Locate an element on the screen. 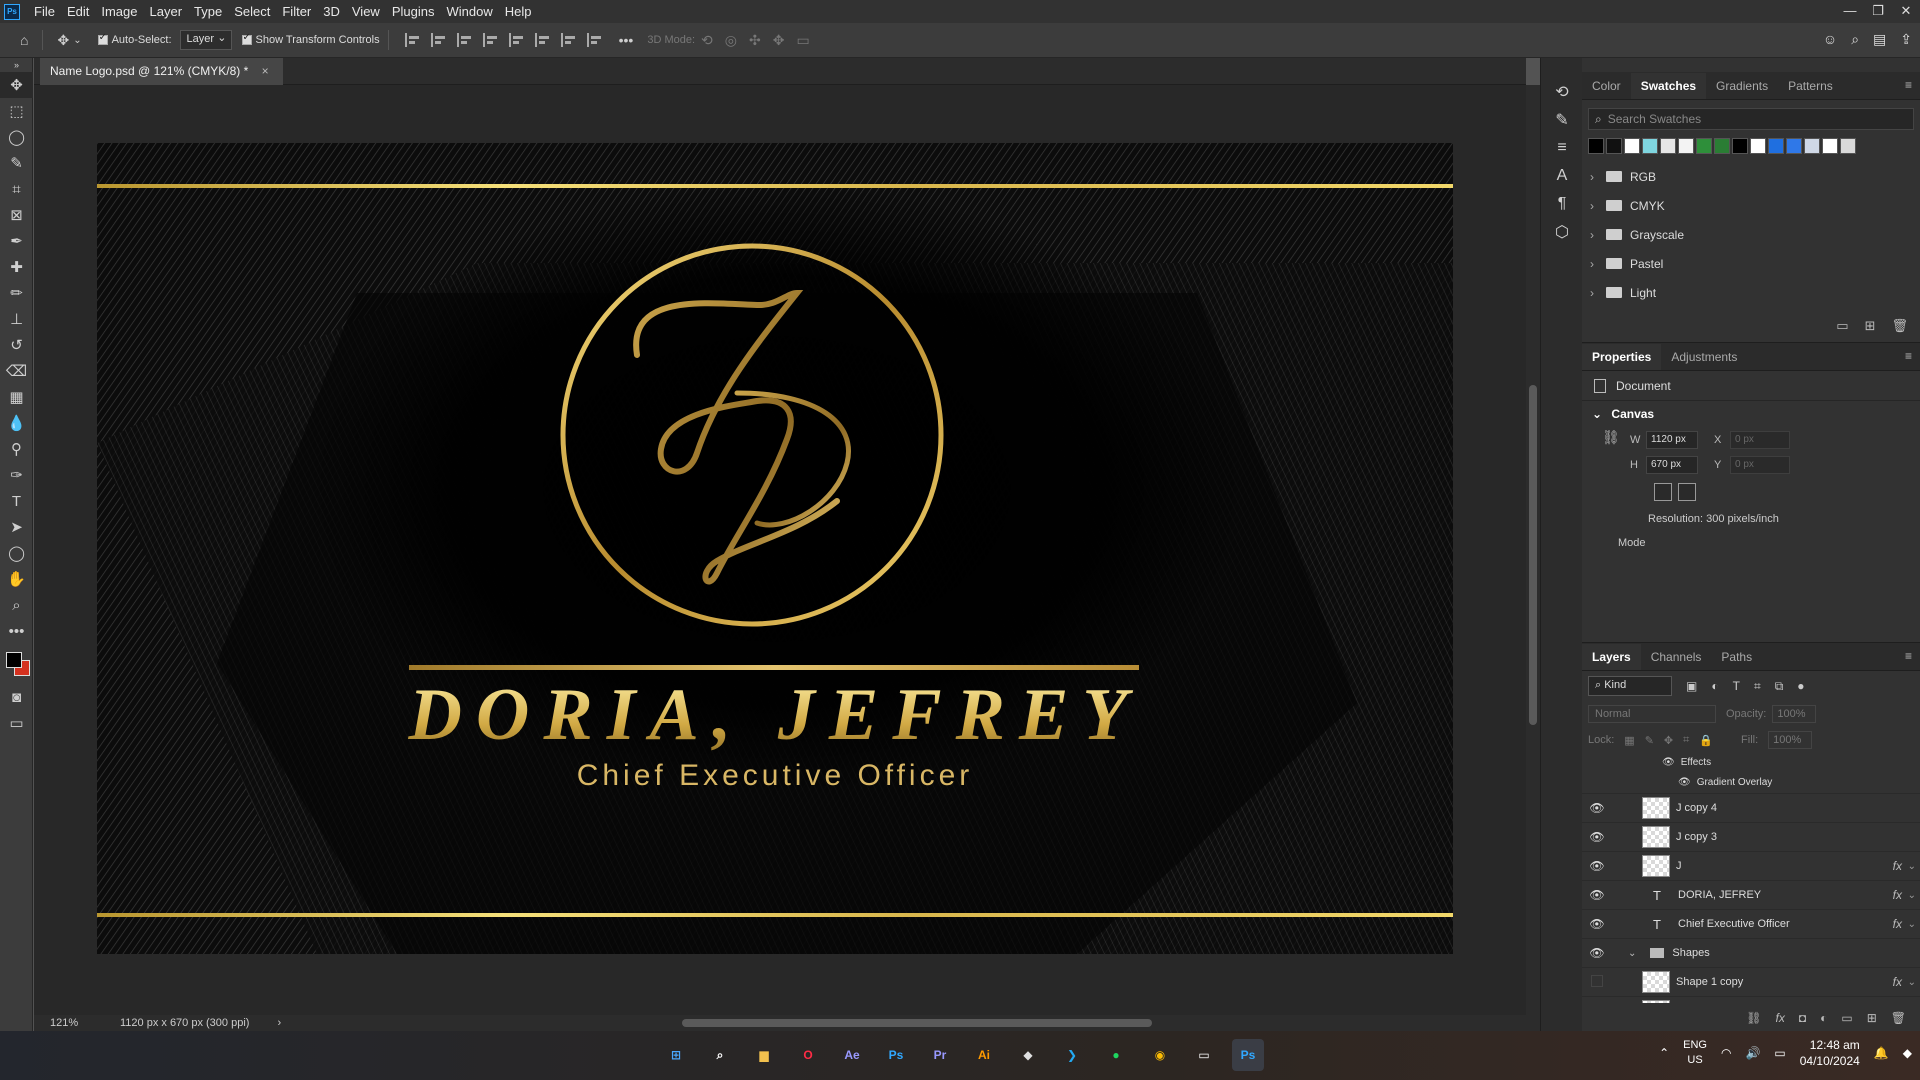 The width and height of the screenshot is (1920, 1080). canvas-section-header: ⌄ Canvas is located at coordinates (1751, 414).